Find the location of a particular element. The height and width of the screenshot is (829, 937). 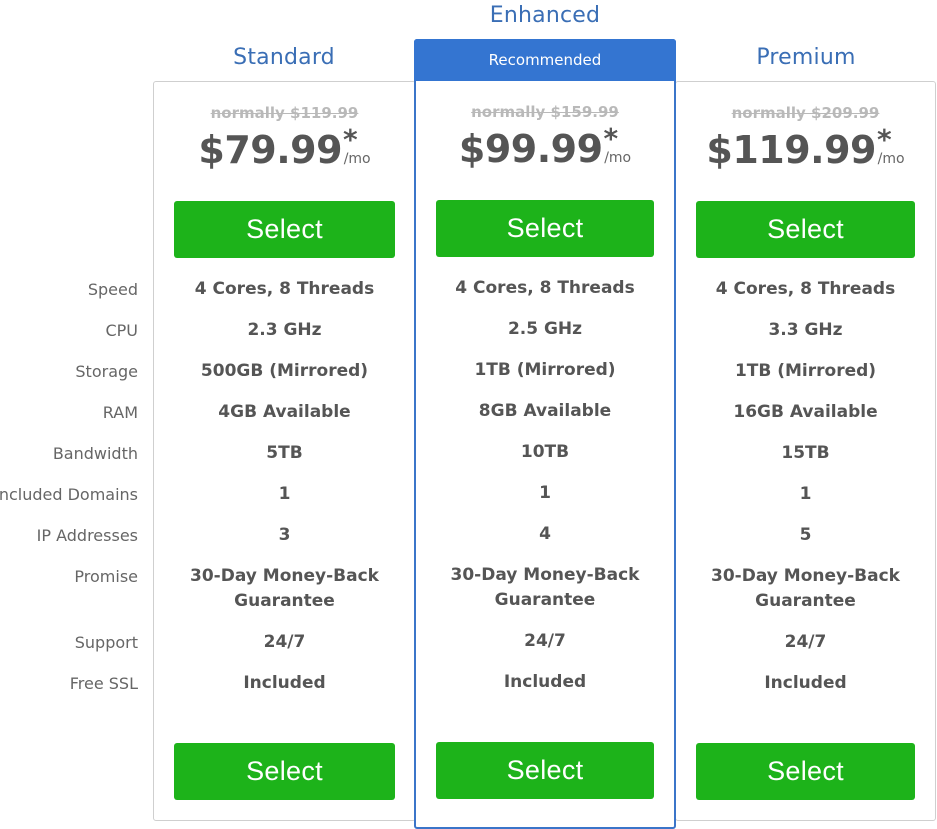

value-ip-addresses: 3 is located at coordinates (284, 535).